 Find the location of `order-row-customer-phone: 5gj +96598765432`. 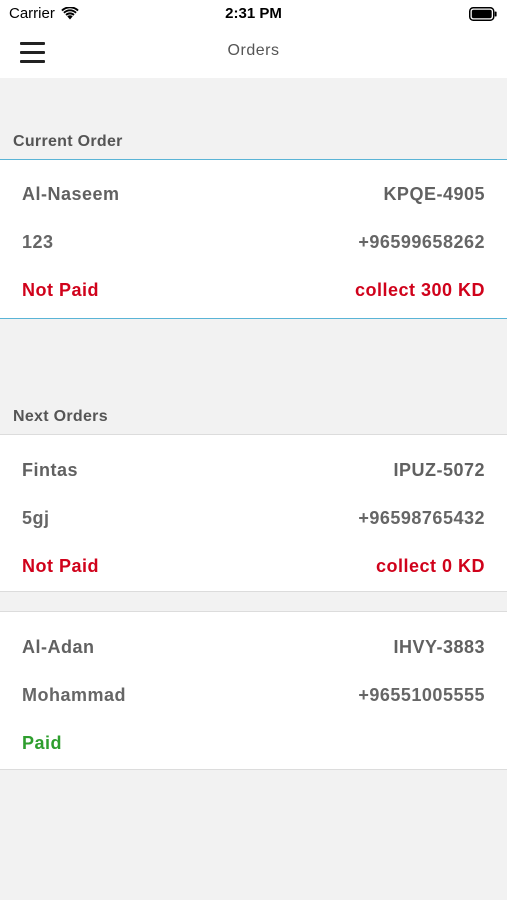

order-row-customer-phone: 5gj +96598765432 is located at coordinates (253, 518).